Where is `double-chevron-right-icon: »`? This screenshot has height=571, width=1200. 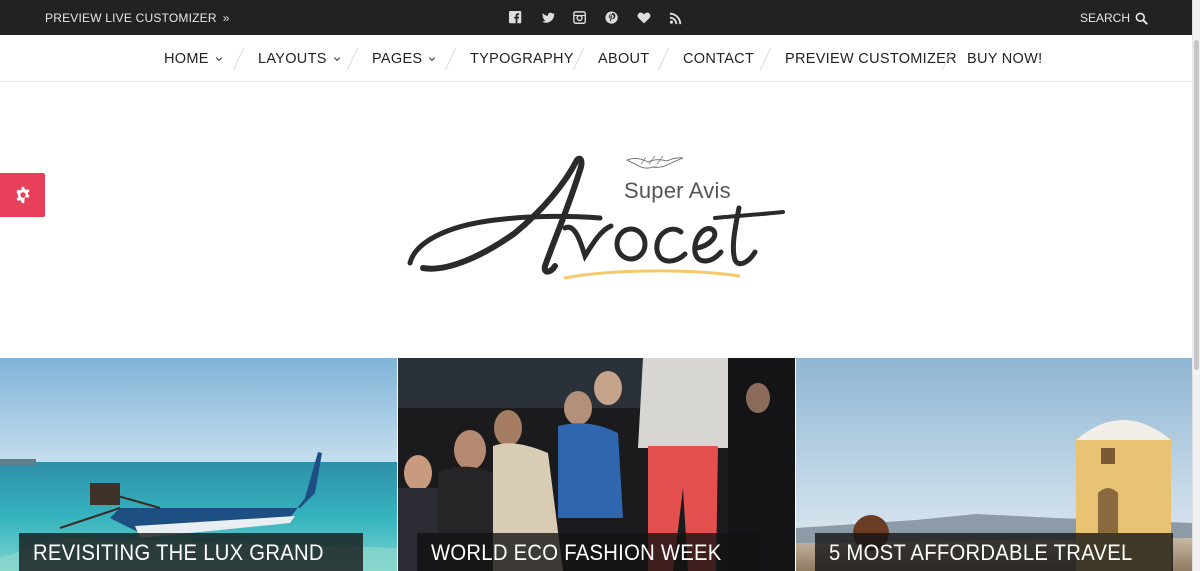 double-chevron-right-icon: » is located at coordinates (226, 18).